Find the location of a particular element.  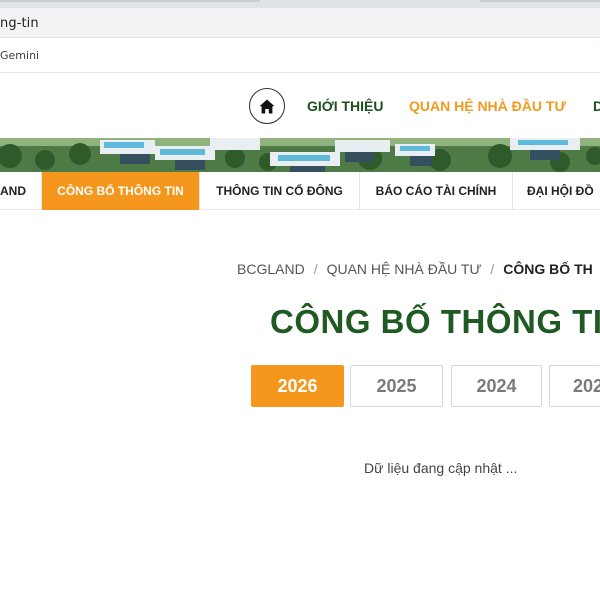

subnav-item-label: CÔNG BỐ THÔNG TIN is located at coordinates (120, 191).